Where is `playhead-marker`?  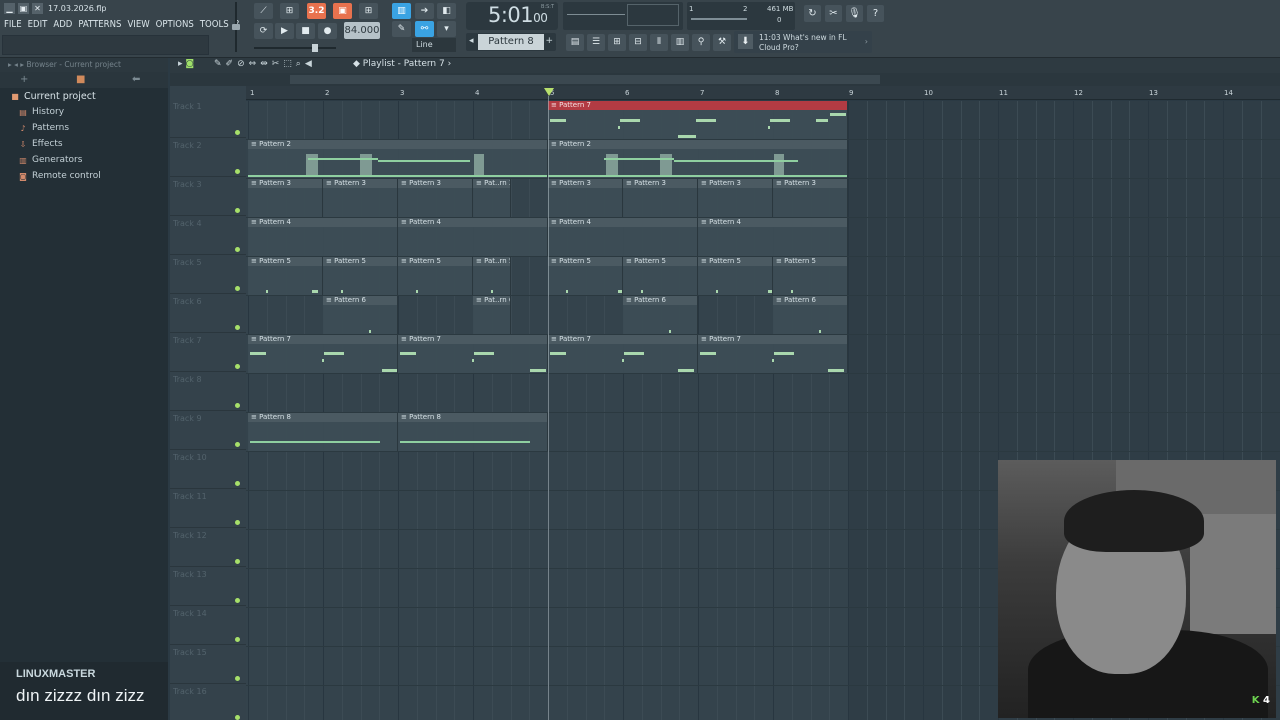
playhead-marker is located at coordinates (549, 92).